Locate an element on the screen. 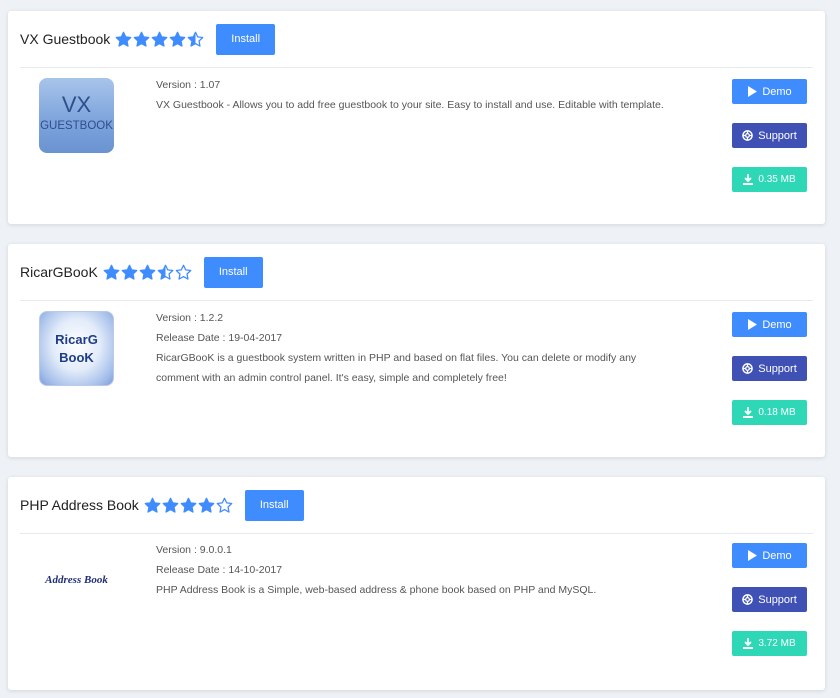 This screenshot has height=698, width=840. logo-text-line1: VX is located at coordinates (76, 104).